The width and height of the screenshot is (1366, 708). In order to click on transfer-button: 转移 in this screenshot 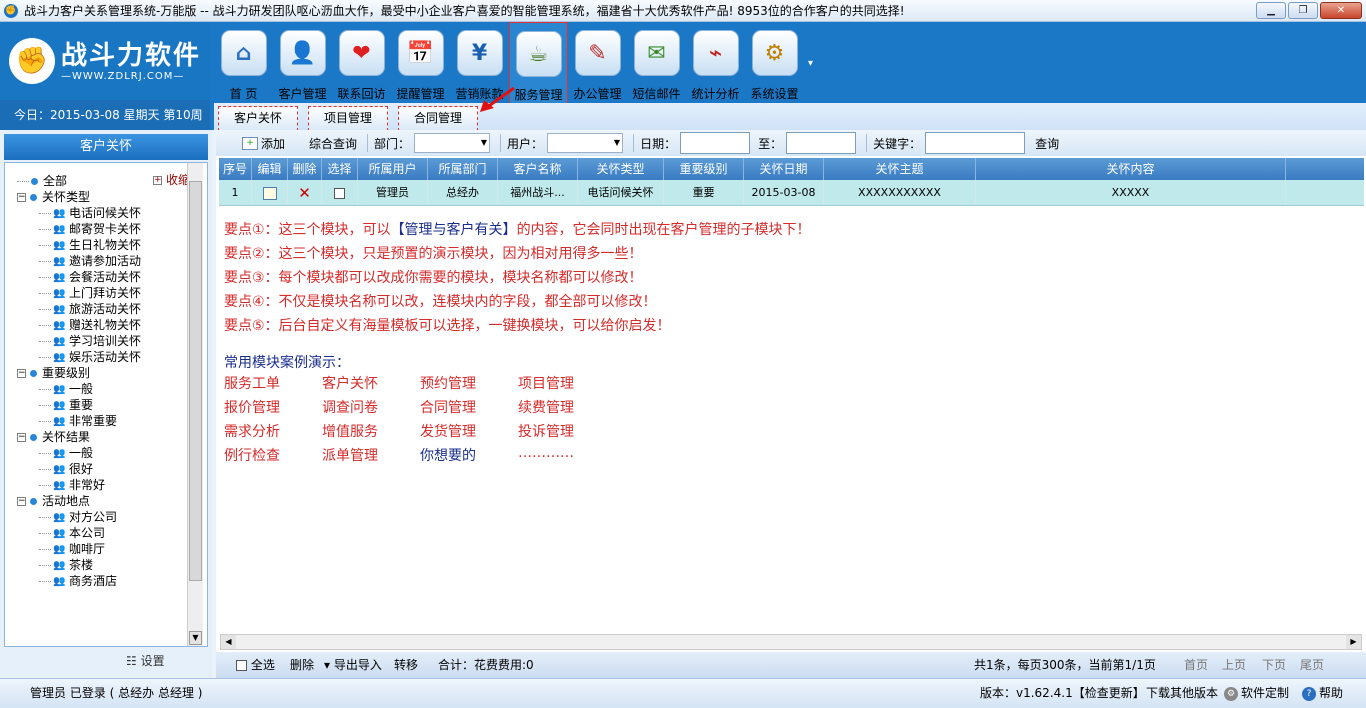, I will do `click(406, 665)`.